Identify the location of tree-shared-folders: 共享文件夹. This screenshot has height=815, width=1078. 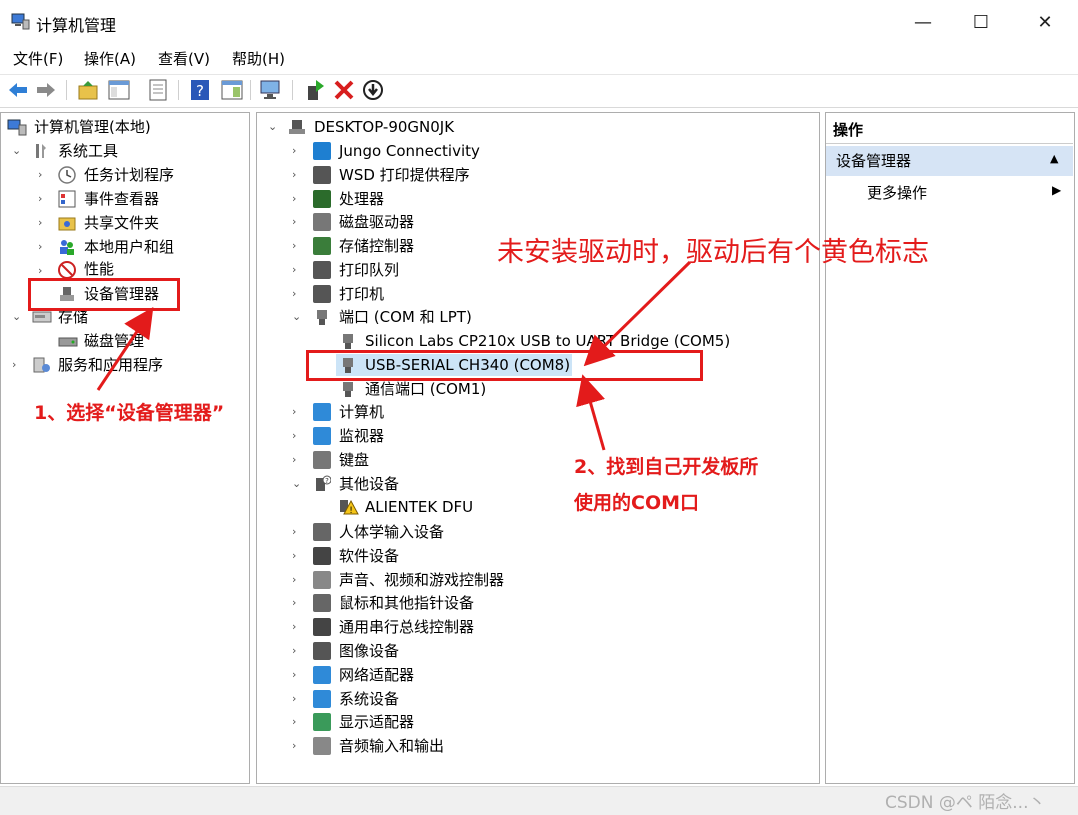
(121, 223).